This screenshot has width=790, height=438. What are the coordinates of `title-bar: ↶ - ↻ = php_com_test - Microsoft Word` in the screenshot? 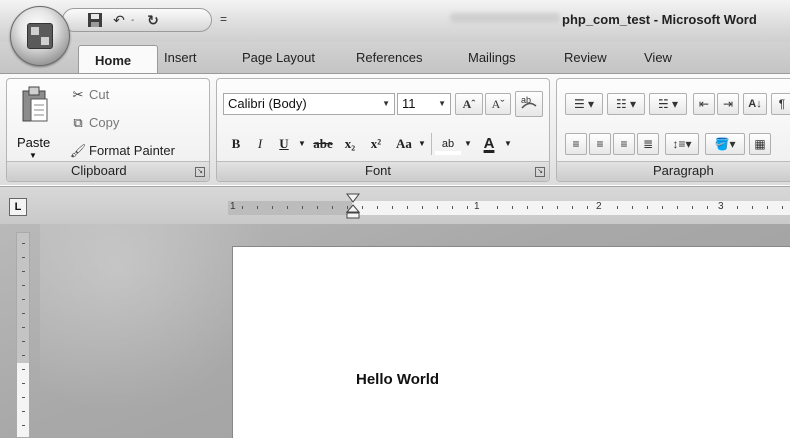 It's located at (395, 21).